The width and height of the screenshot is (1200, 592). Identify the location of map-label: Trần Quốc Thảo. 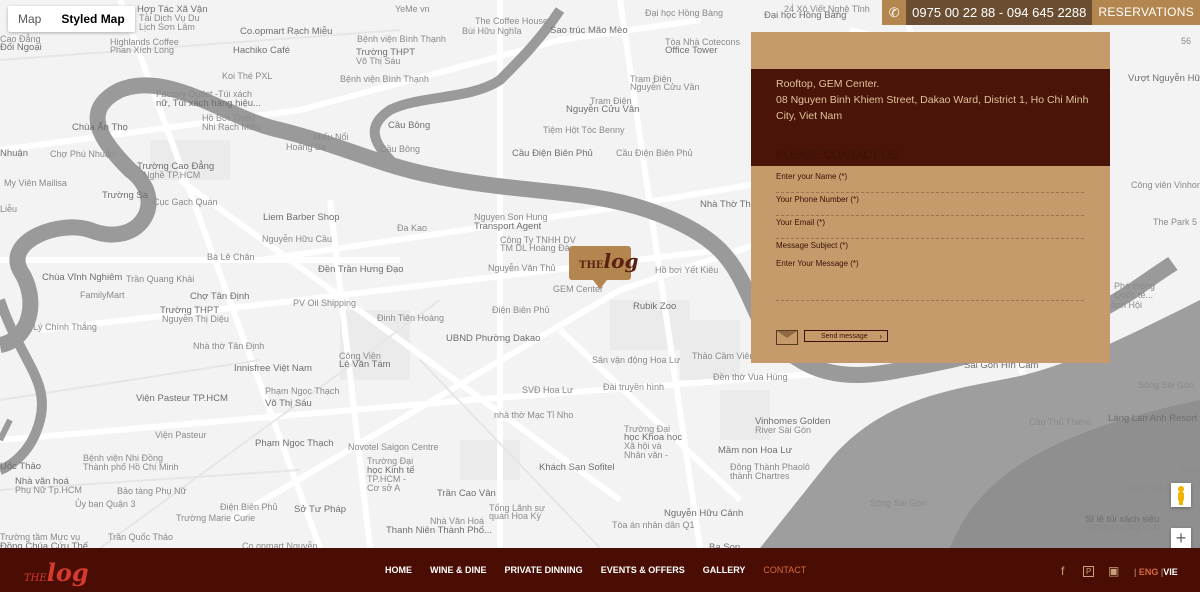
(141, 537).